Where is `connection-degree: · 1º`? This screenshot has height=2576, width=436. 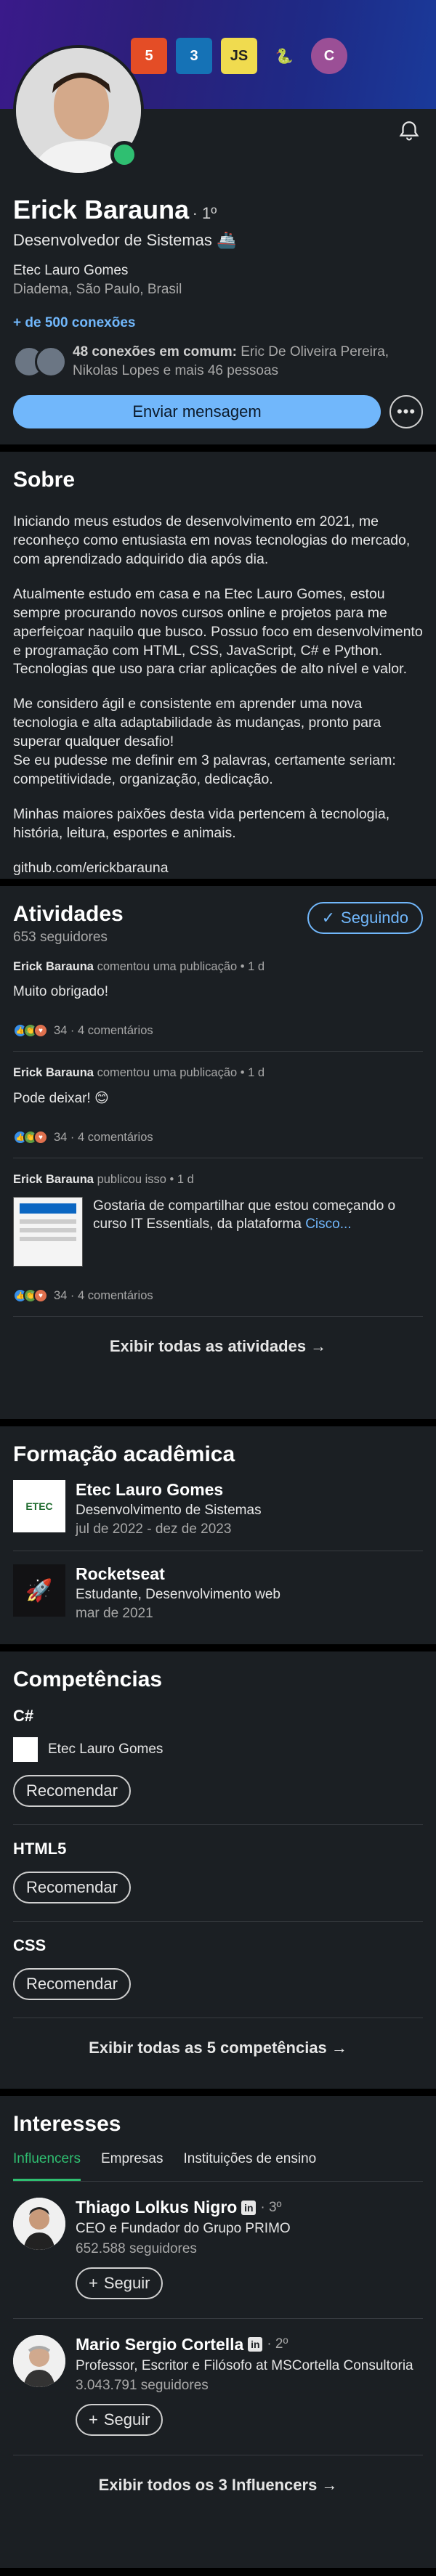
connection-degree: · 1º is located at coordinates (204, 213).